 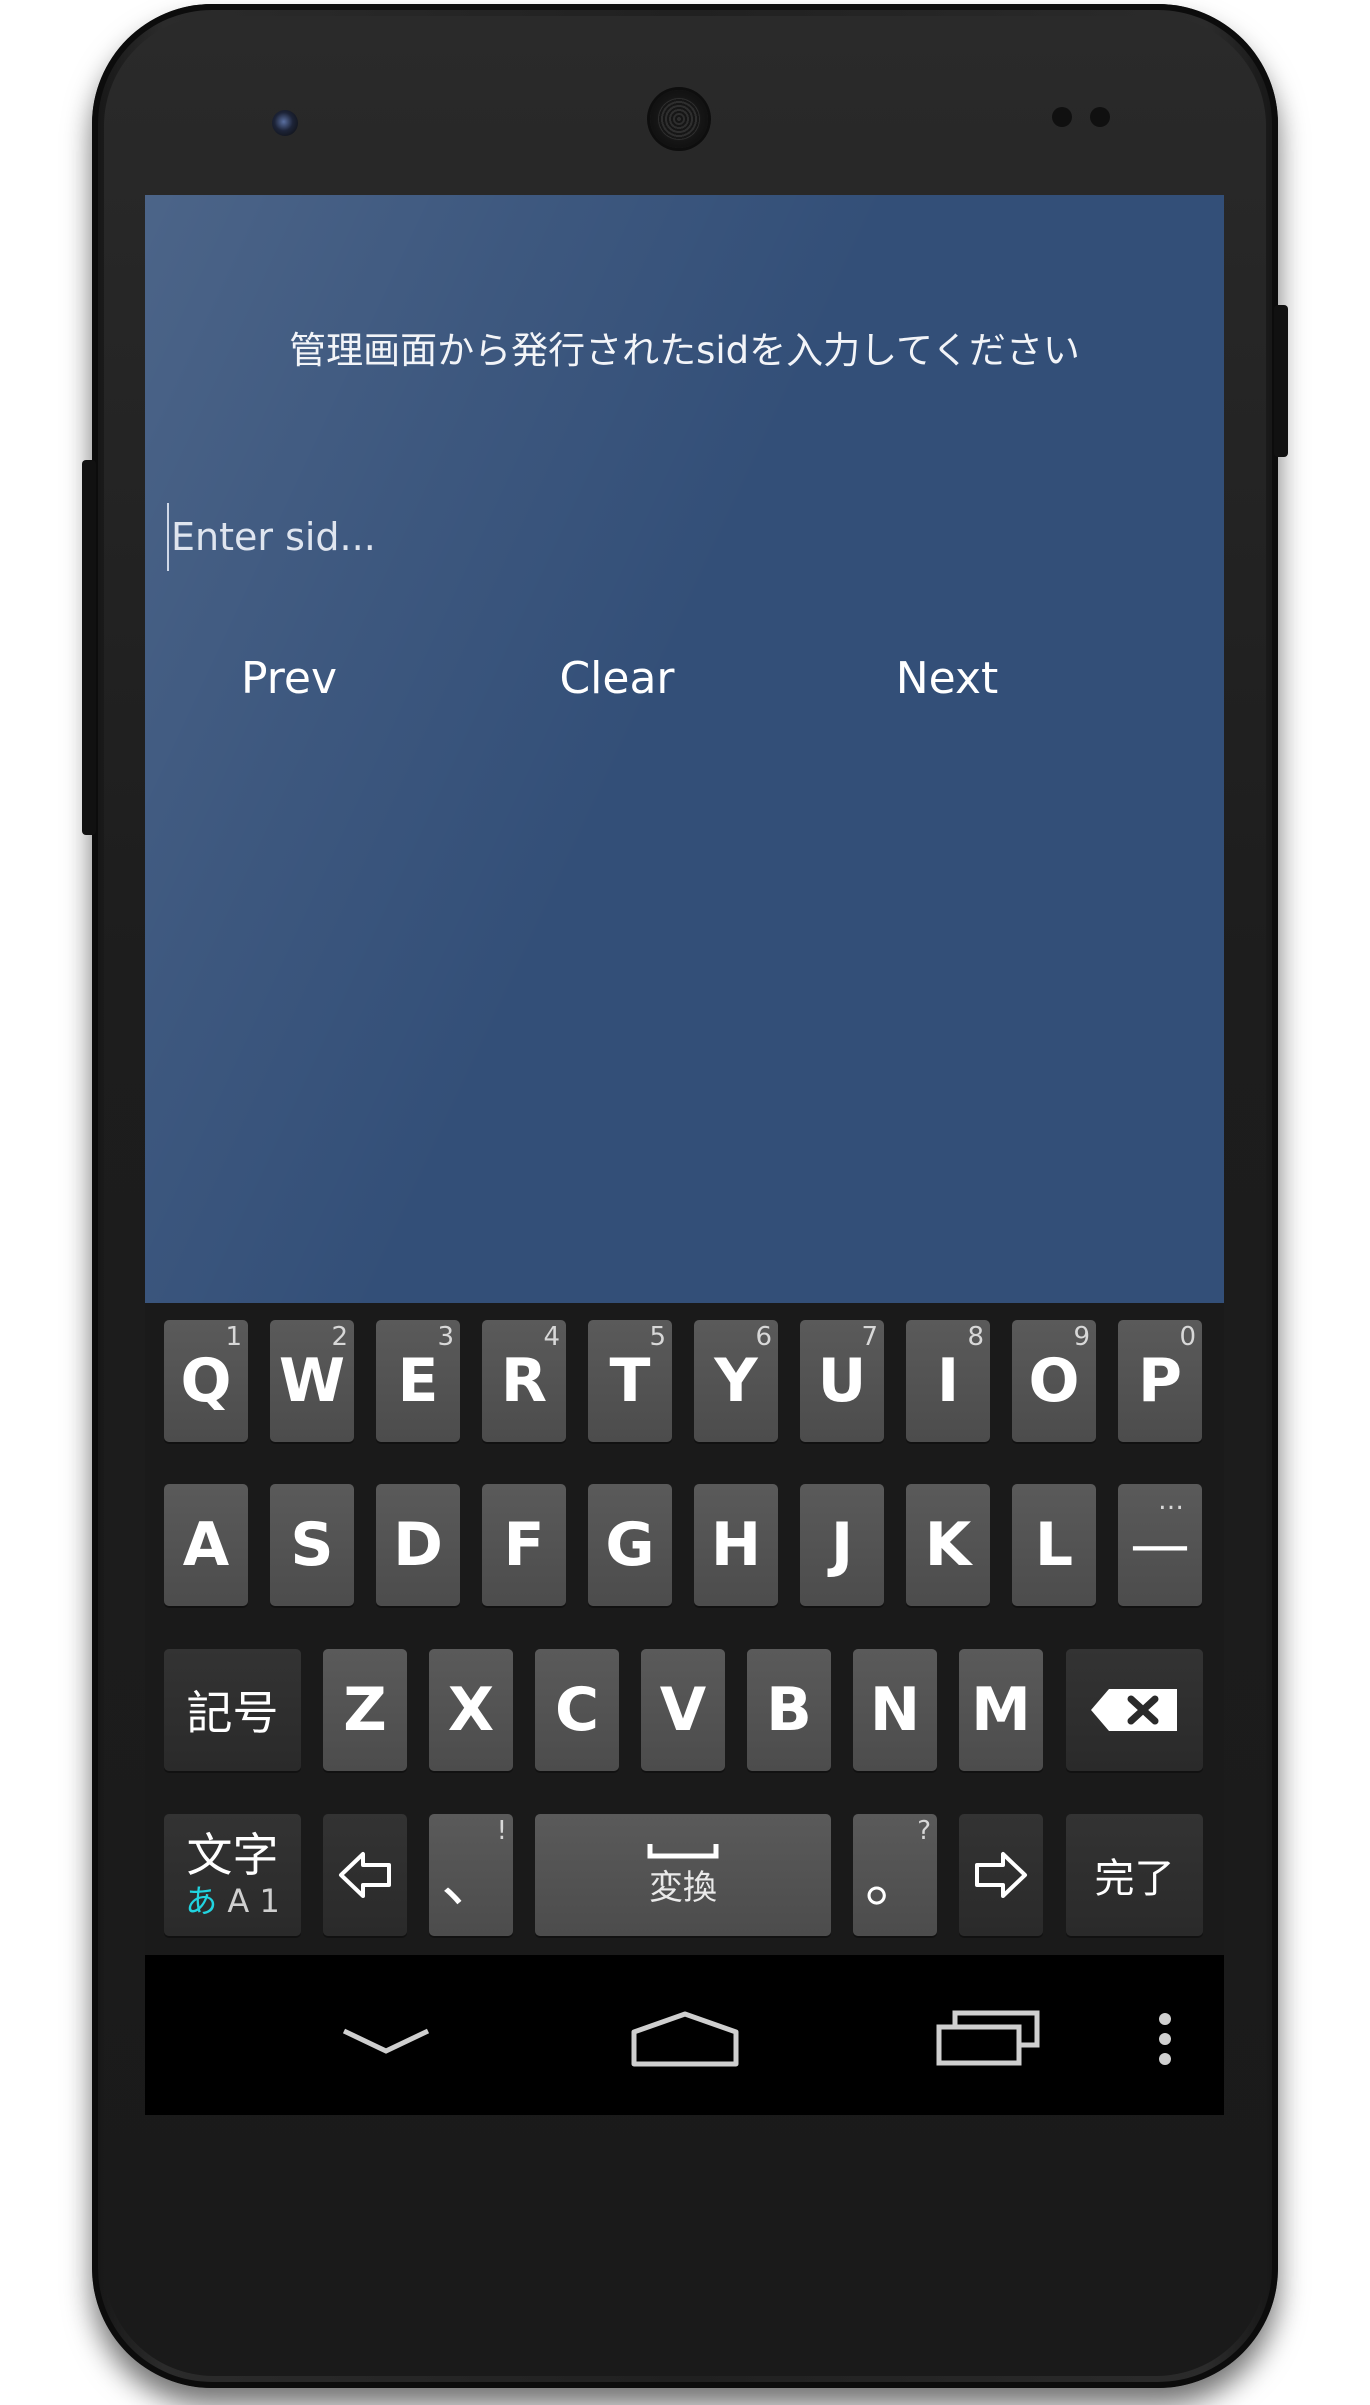 I want to click on backspace-icon, so click(x=1133, y=1710).